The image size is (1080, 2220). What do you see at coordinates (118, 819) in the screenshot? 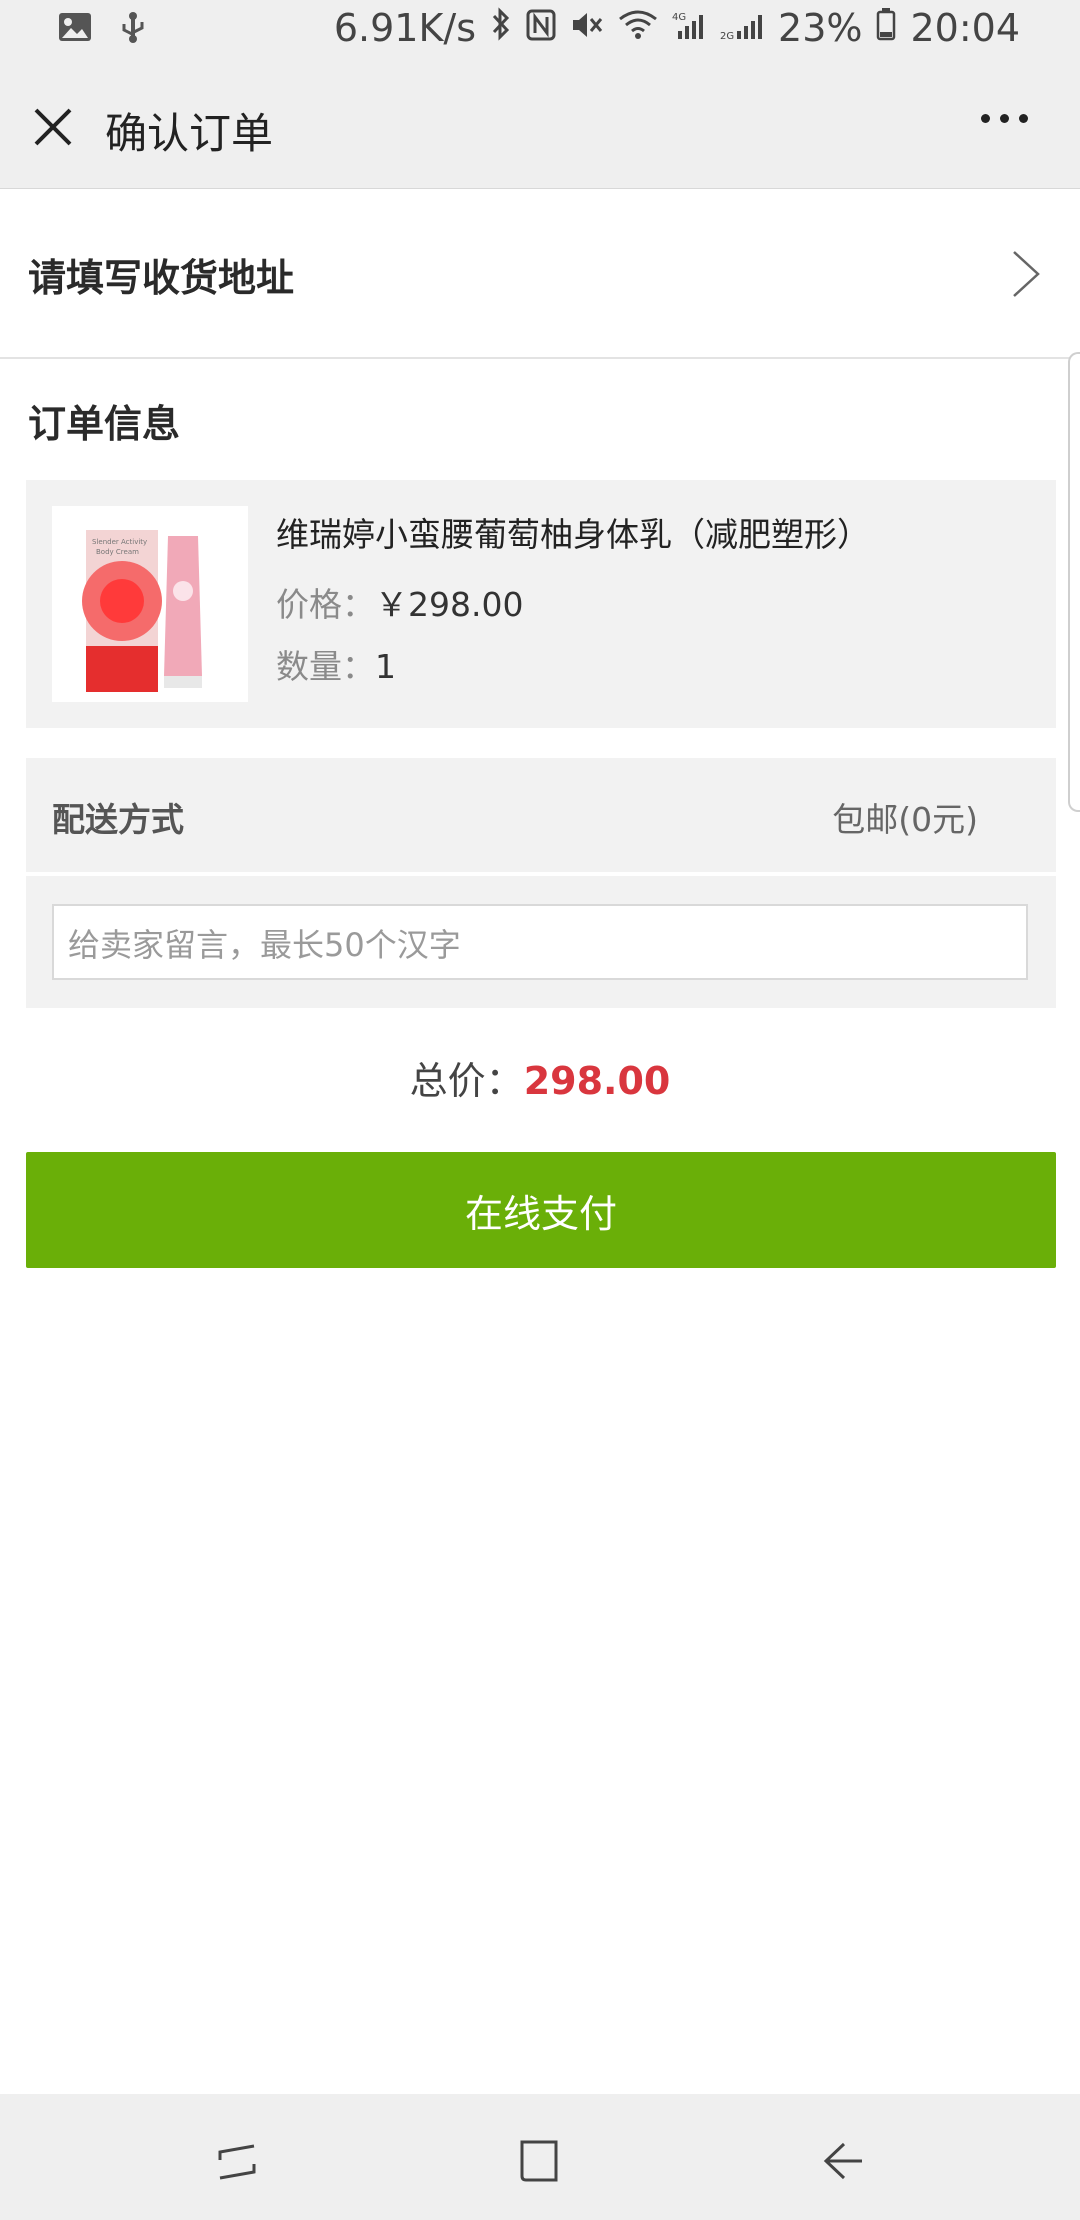
I see `delivery-label: 配送方式` at bounding box center [118, 819].